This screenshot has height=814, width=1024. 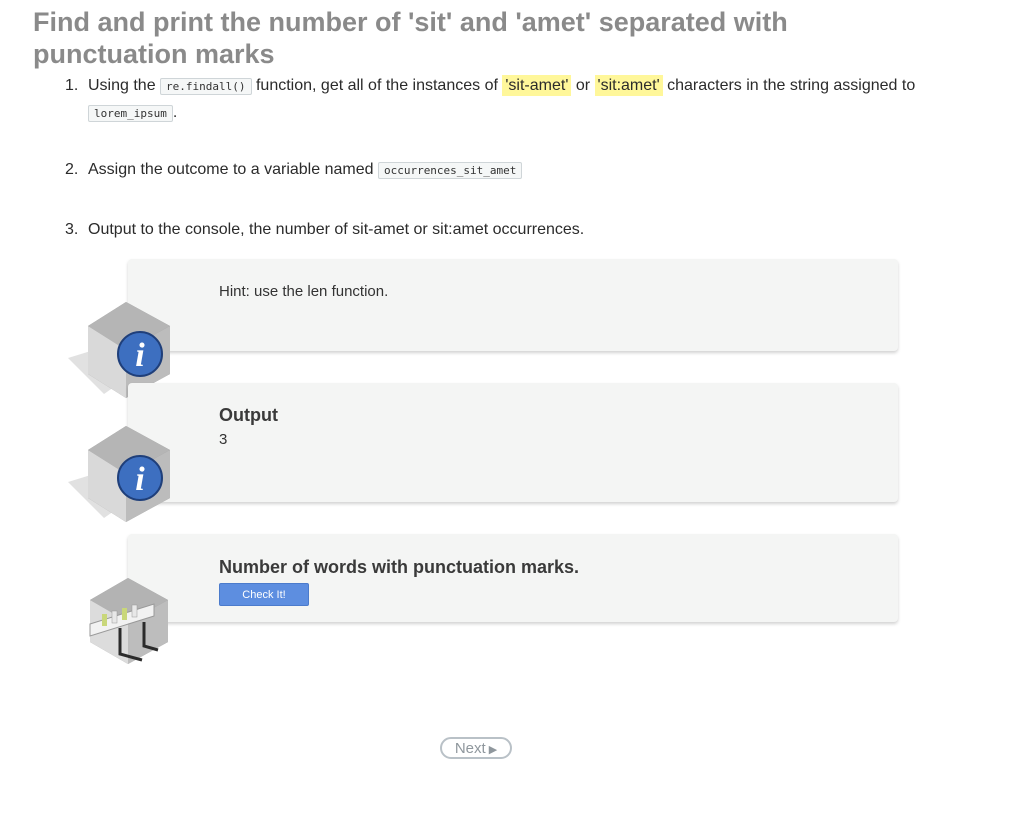 What do you see at coordinates (628, 85) in the screenshot?
I see `highlight-sit-colon-amet: 'sit:amet'` at bounding box center [628, 85].